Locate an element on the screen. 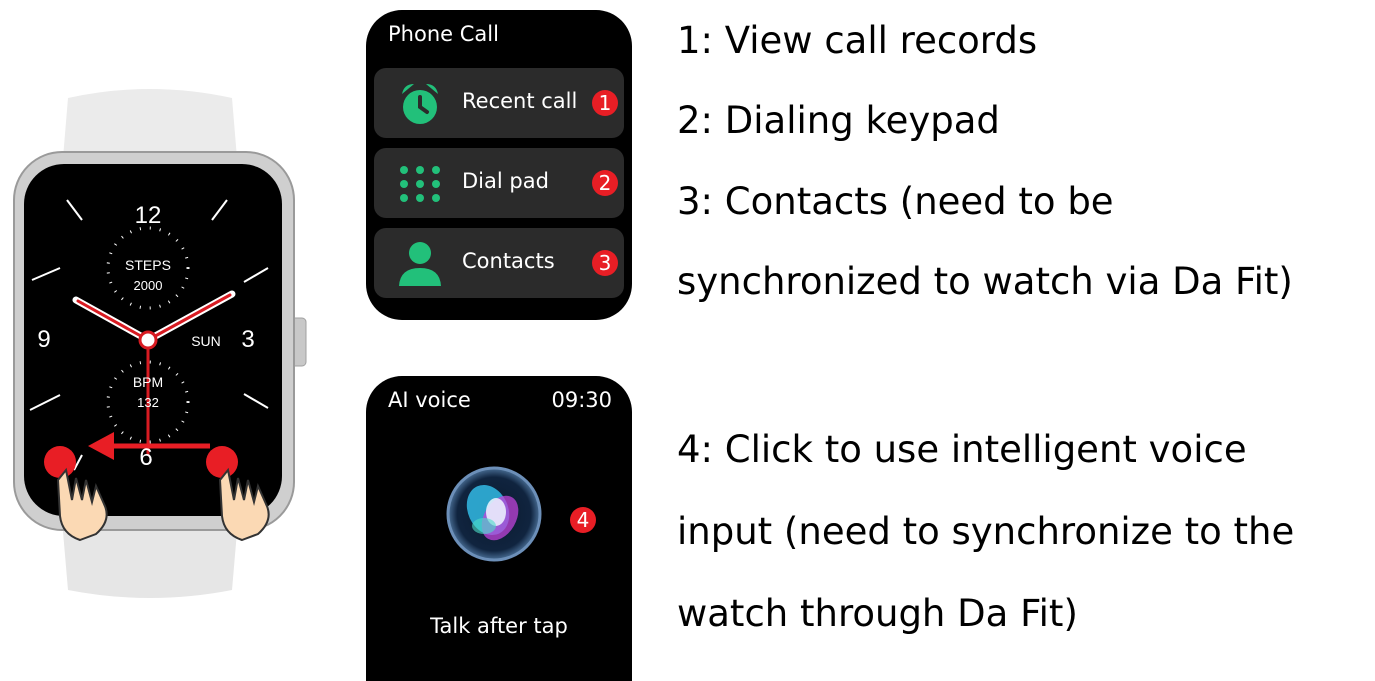 The width and height of the screenshot is (1375, 681). voice-orb-icon is located at coordinates (494, 514).